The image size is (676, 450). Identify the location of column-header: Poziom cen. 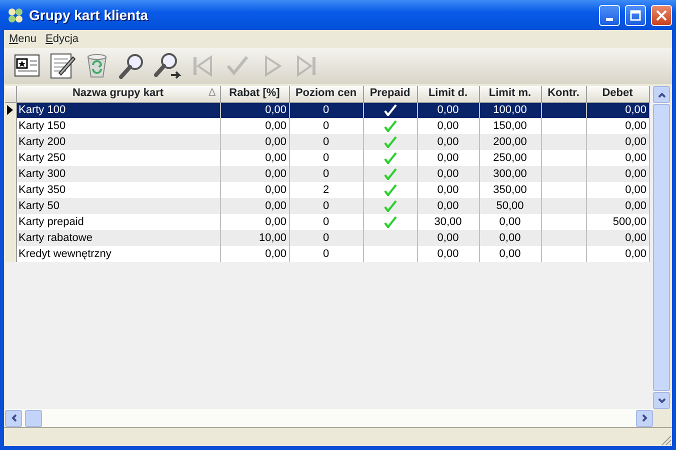
(326, 94).